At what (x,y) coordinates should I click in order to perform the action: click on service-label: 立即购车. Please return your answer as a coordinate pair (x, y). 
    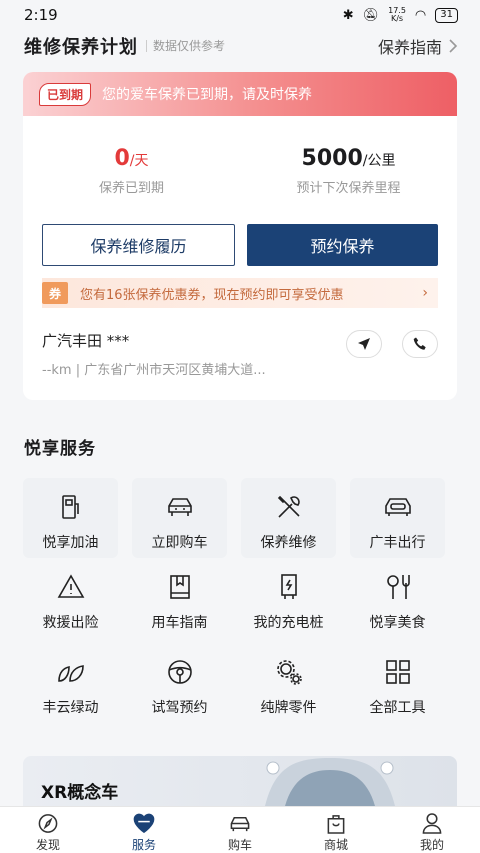
    Looking at the image, I should click on (179, 543).